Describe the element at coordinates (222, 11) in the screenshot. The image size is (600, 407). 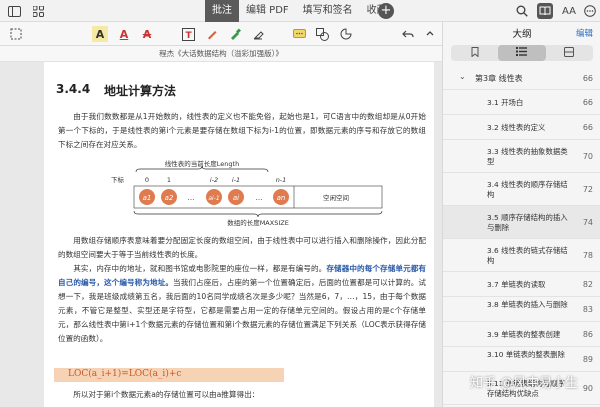
I see `tab-annotate: 批注` at that location.